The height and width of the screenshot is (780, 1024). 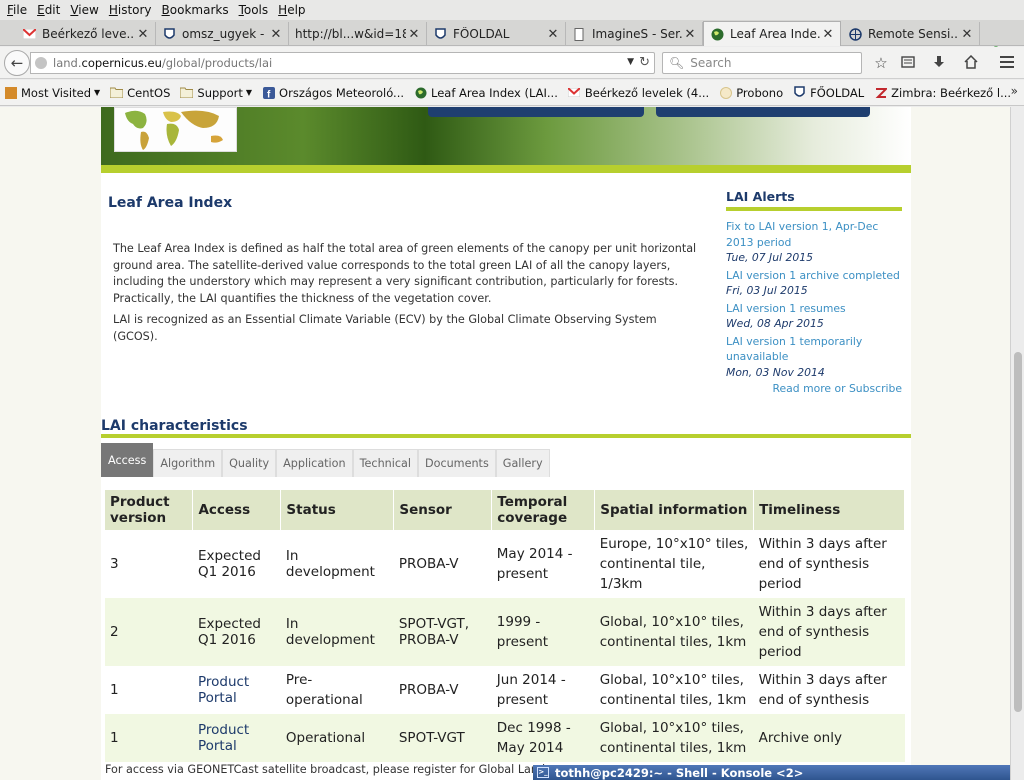 What do you see at coordinates (17, 10) in the screenshot?
I see `menu-file: File` at bounding box center [17, 10].